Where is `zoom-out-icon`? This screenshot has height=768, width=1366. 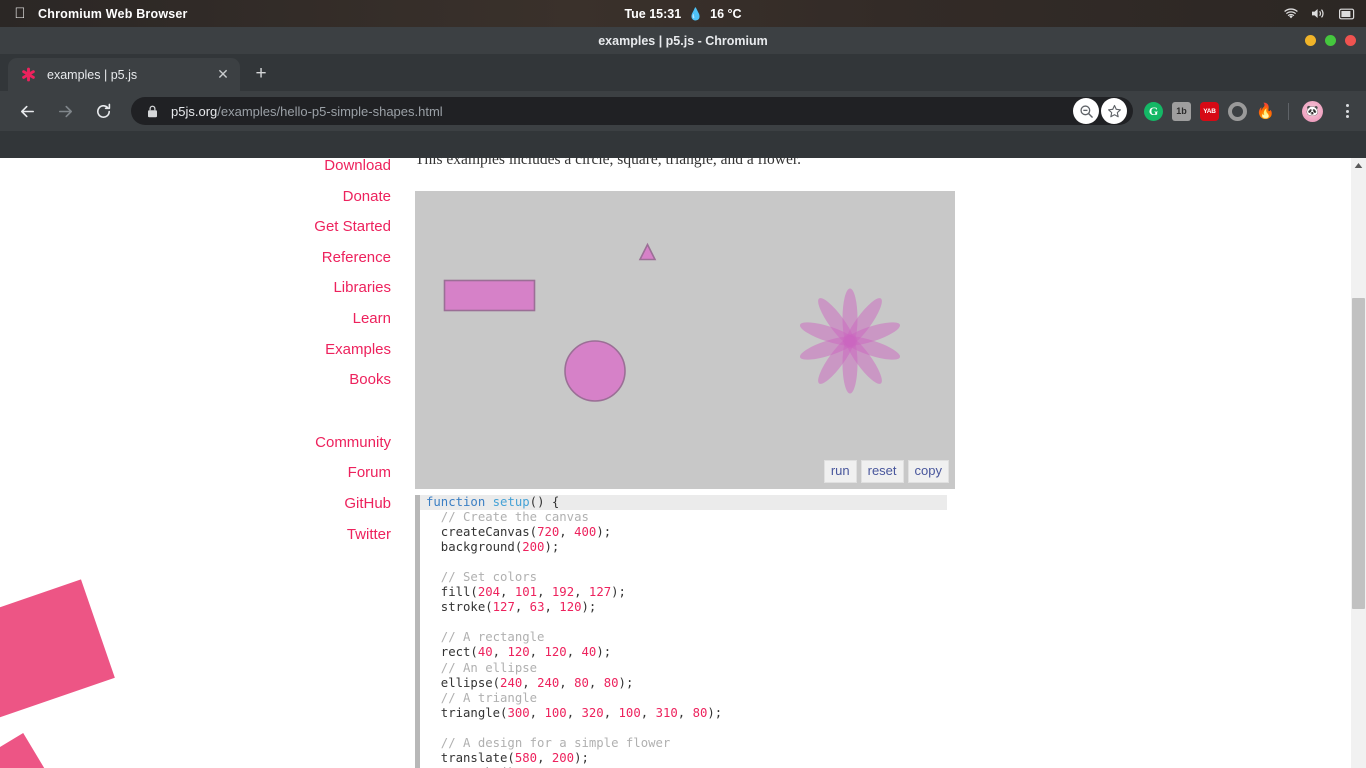 zoom-out-icon is located at coordinates (1086, 111).